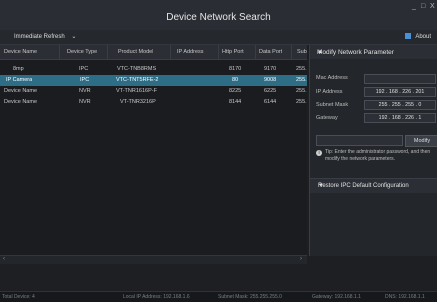  What do you see at coordinates (400, 92) in the screenshot?
I see `ip-address-field: 192 . 168 . 226 . 201` at bounding box center [400, 92].